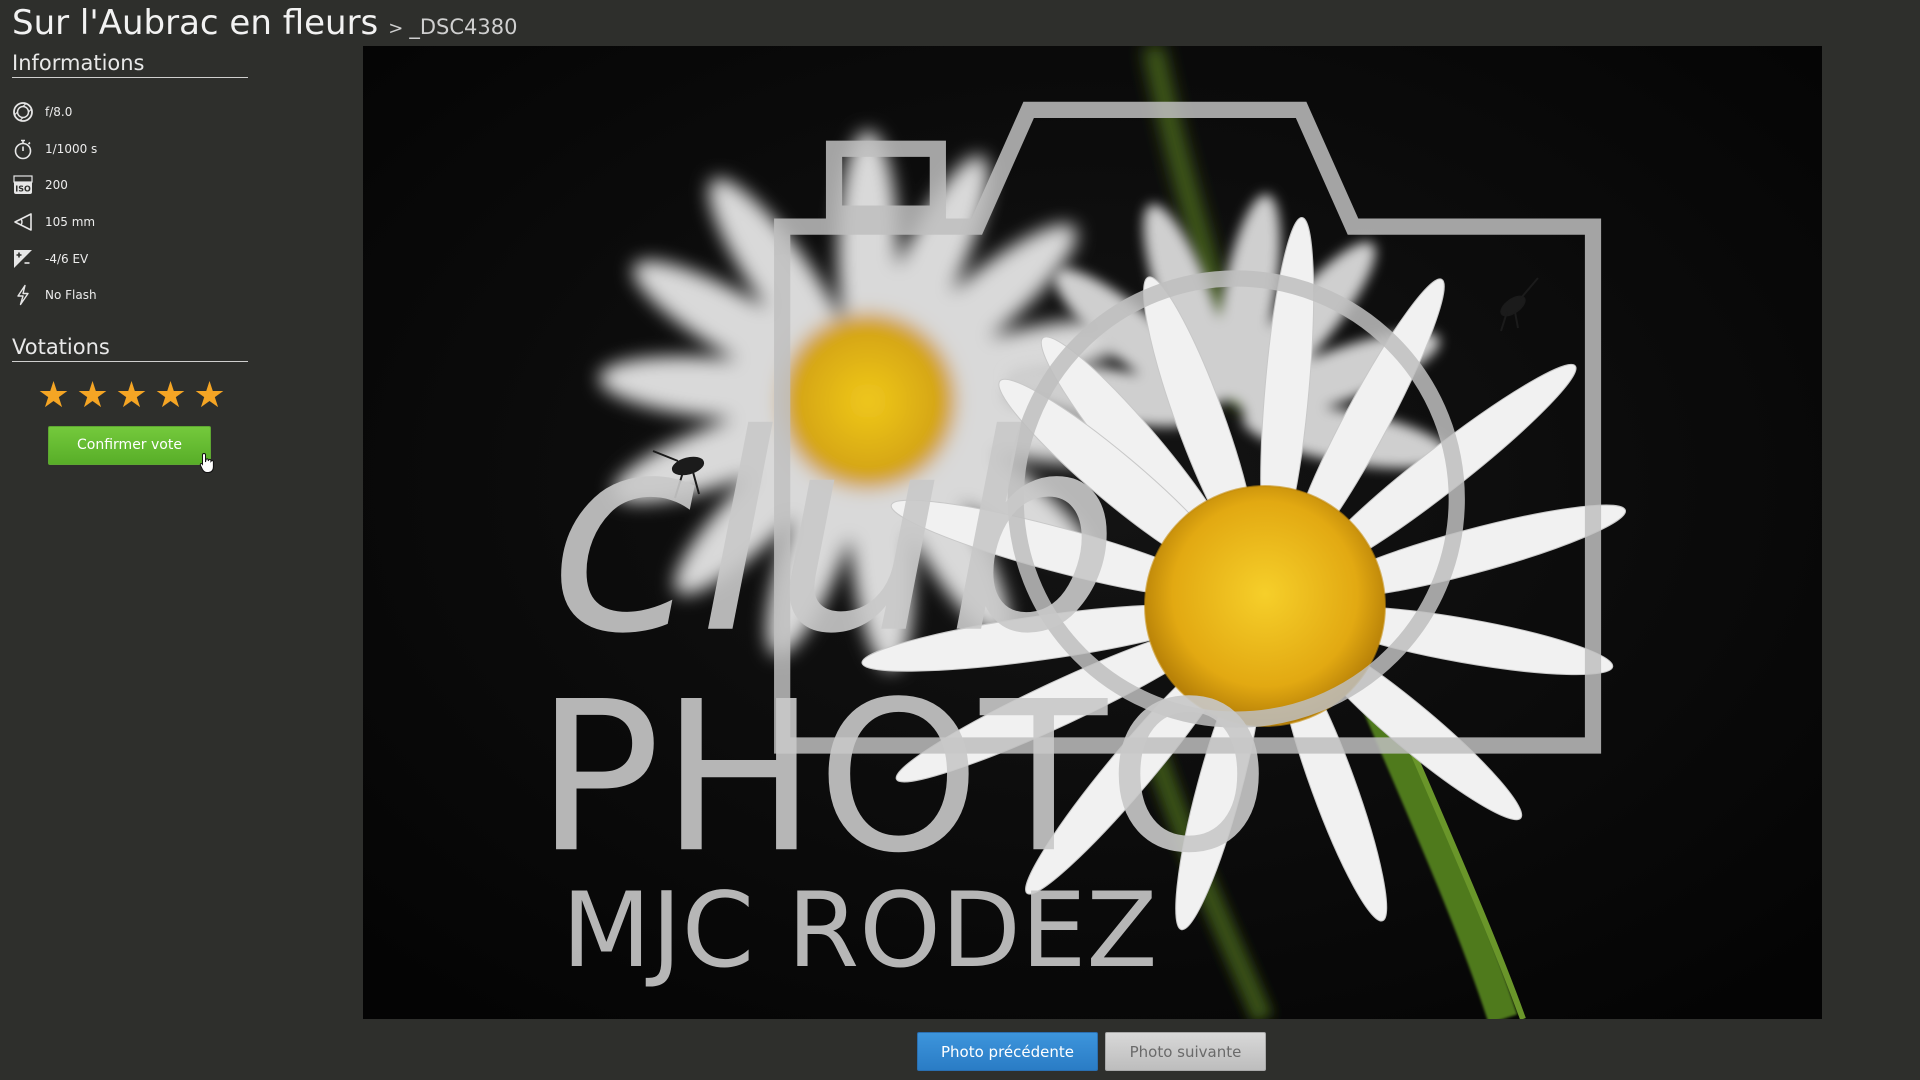 This screenshot has height=1080, width=1920. I want to click on aperture-icon, so click(23, 112).